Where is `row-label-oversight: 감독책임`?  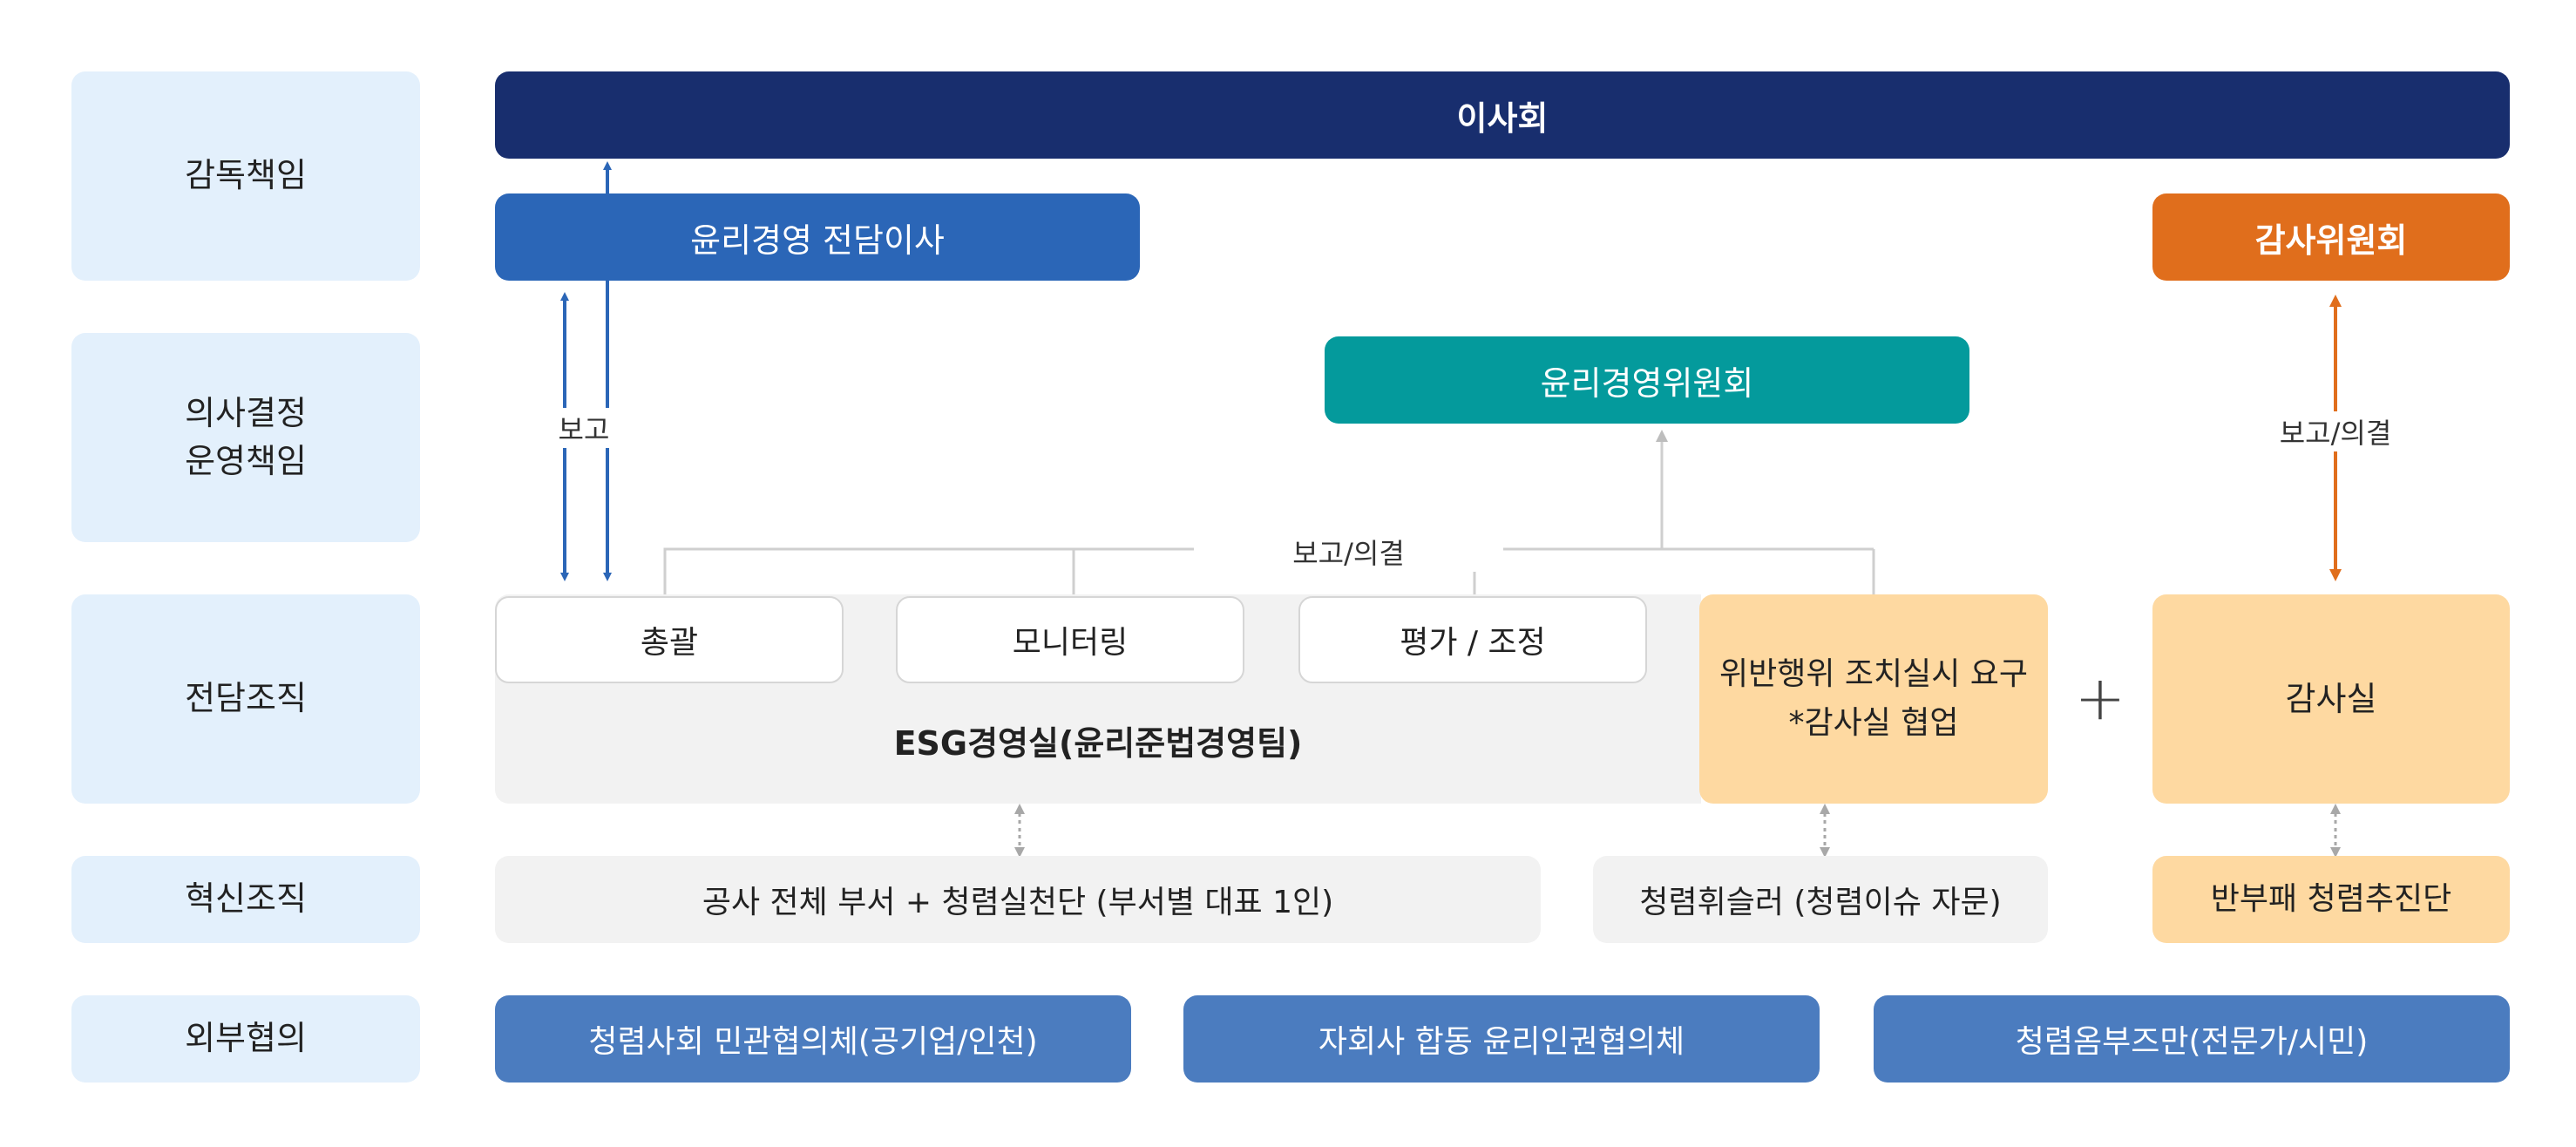
row-label-oversight: 감독책임 is located at coordinates (246, 176).